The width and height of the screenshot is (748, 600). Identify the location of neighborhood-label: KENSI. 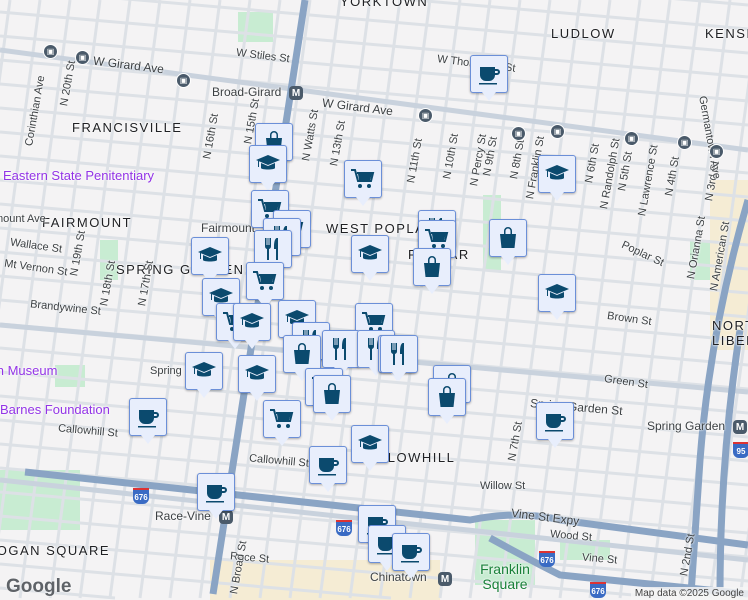
(726, 33).